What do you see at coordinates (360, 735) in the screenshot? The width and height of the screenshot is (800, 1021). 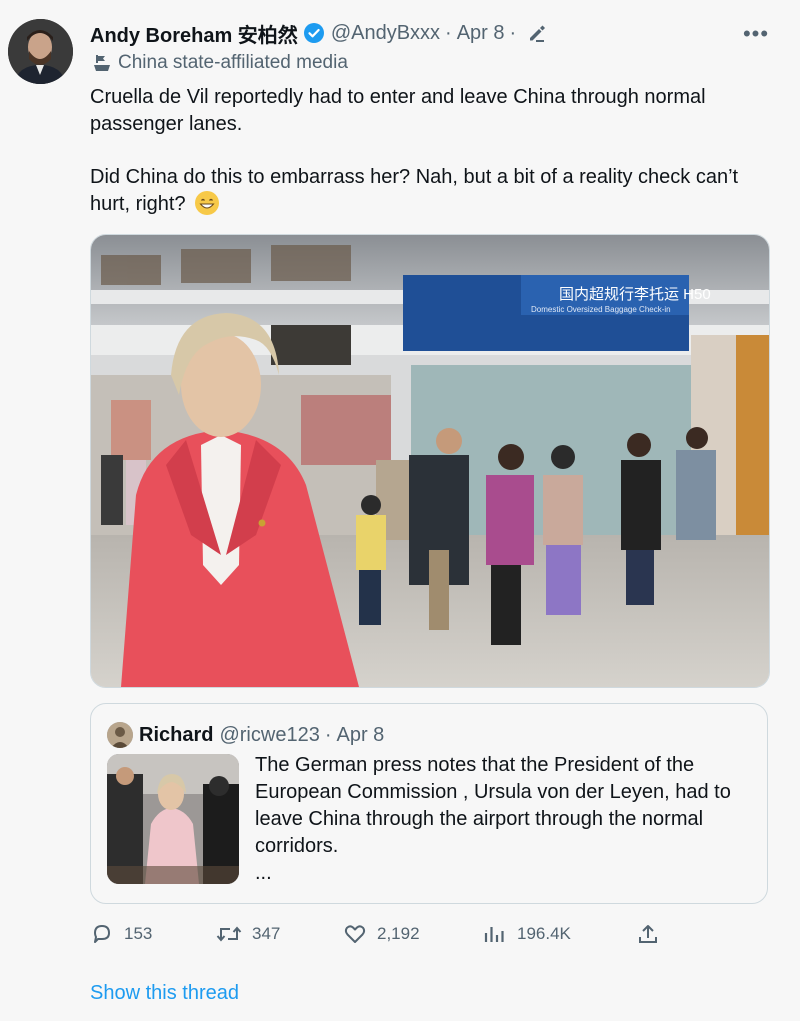 I see `quote-date: Apr 8` at bounding box center [360, 735].